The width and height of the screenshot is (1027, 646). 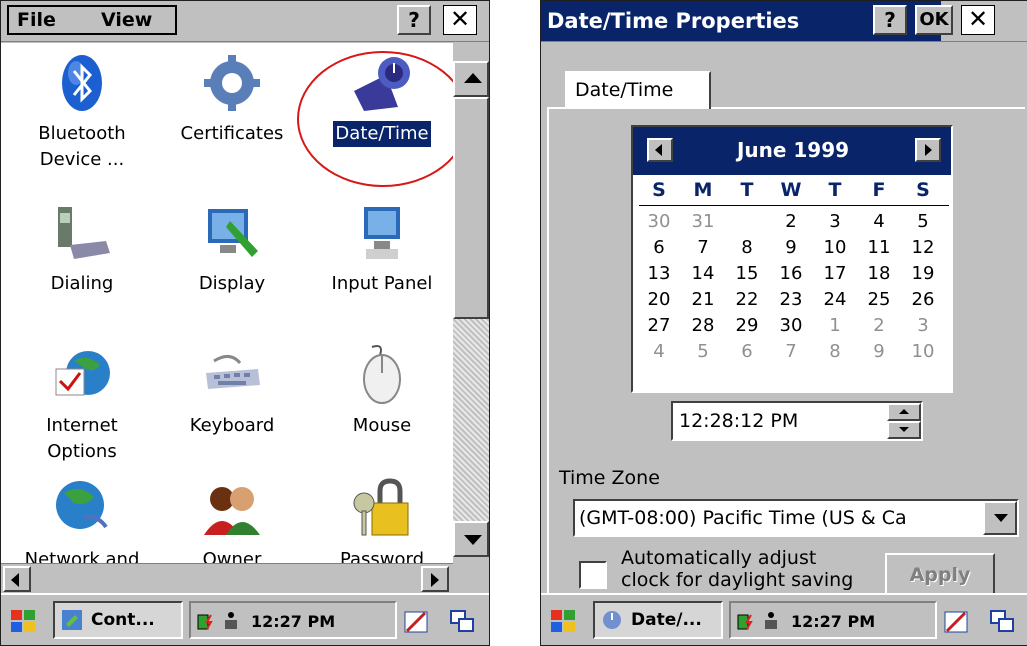 I want to click on h-scroll-thumb, so click(x=226, y=579).